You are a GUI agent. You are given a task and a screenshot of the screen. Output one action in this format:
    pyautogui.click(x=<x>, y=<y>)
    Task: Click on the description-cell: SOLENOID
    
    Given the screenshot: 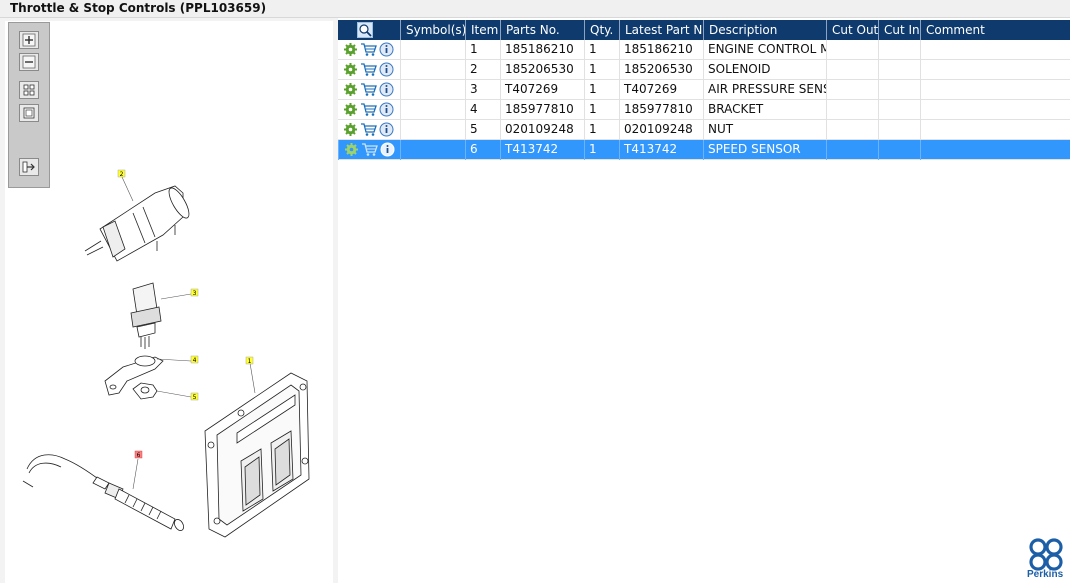 What is the action you would take?
    pyautogui.click(x=764, y=70)
    